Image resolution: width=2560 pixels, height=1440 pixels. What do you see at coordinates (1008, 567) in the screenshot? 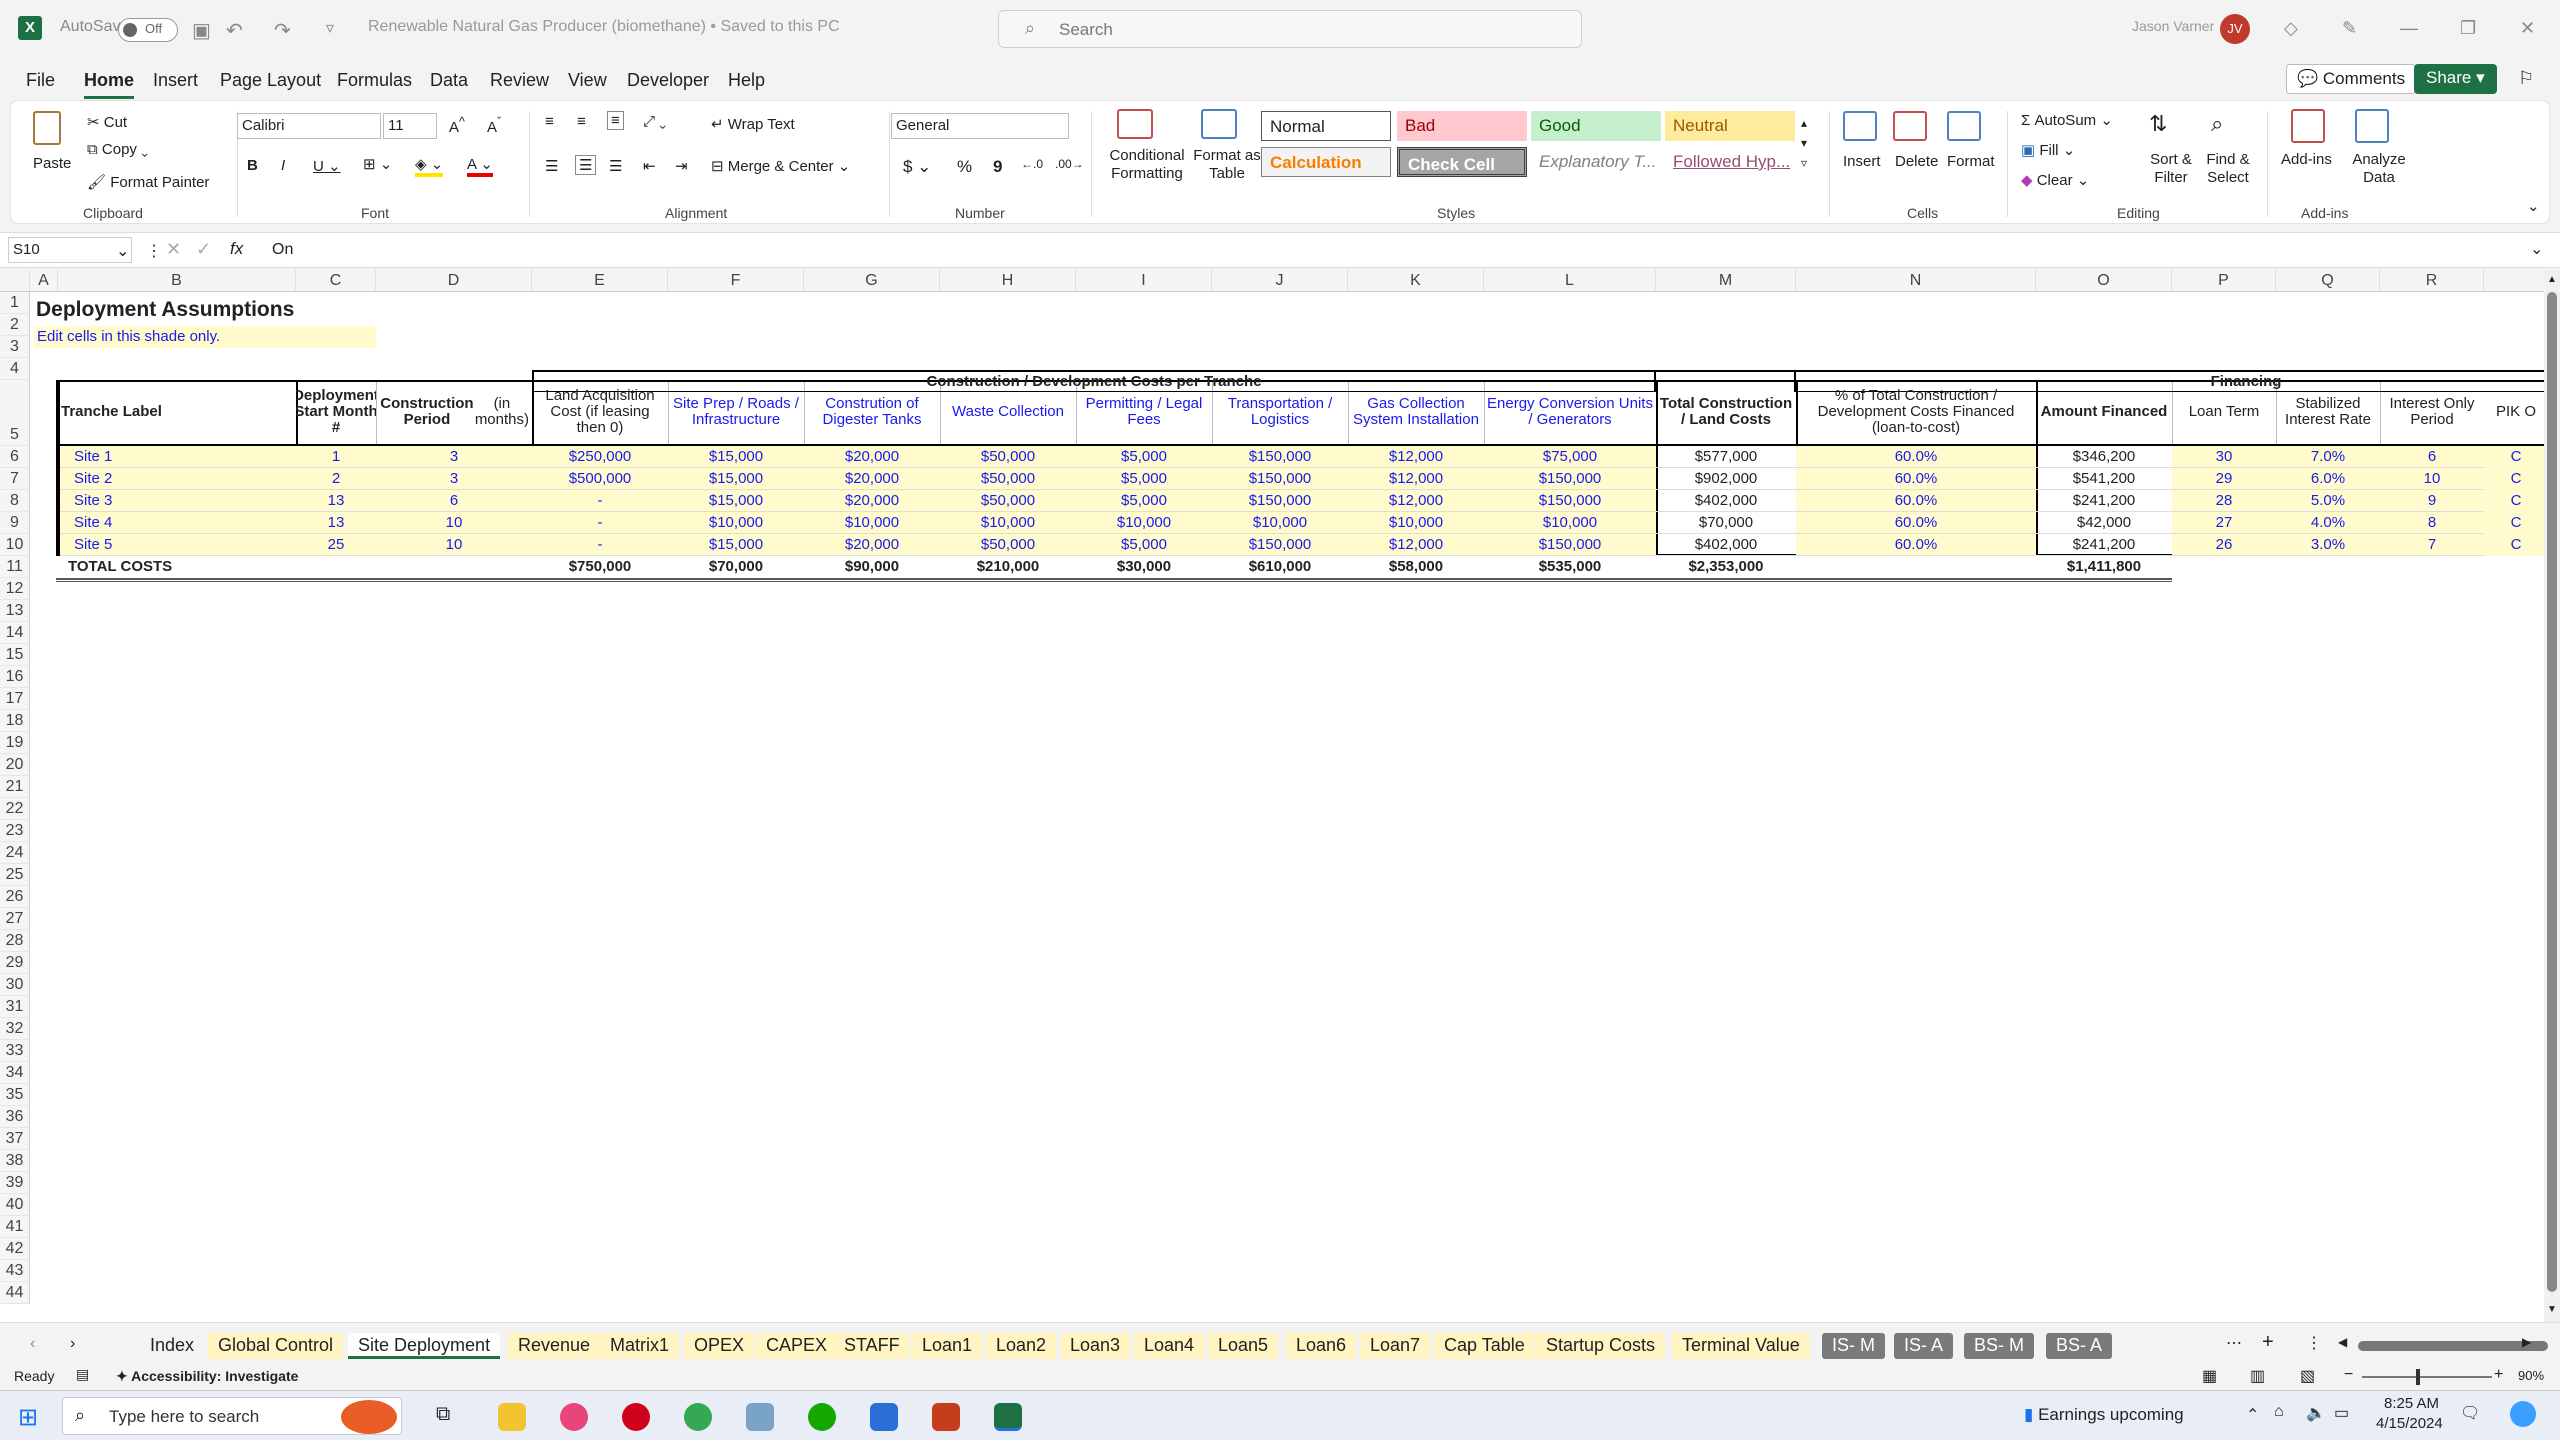
I see `total-waste: $210,000` at bounding box center [1008, 567].